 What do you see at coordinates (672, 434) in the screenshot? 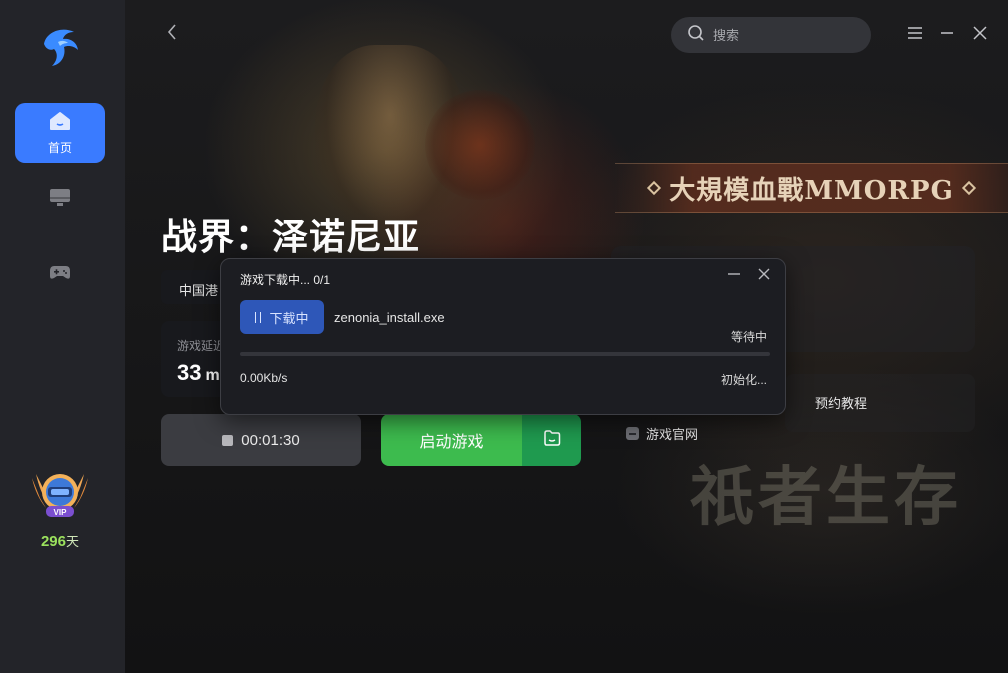
I see `official-site-label: 游戏官网` at bounding box center [672, 434].